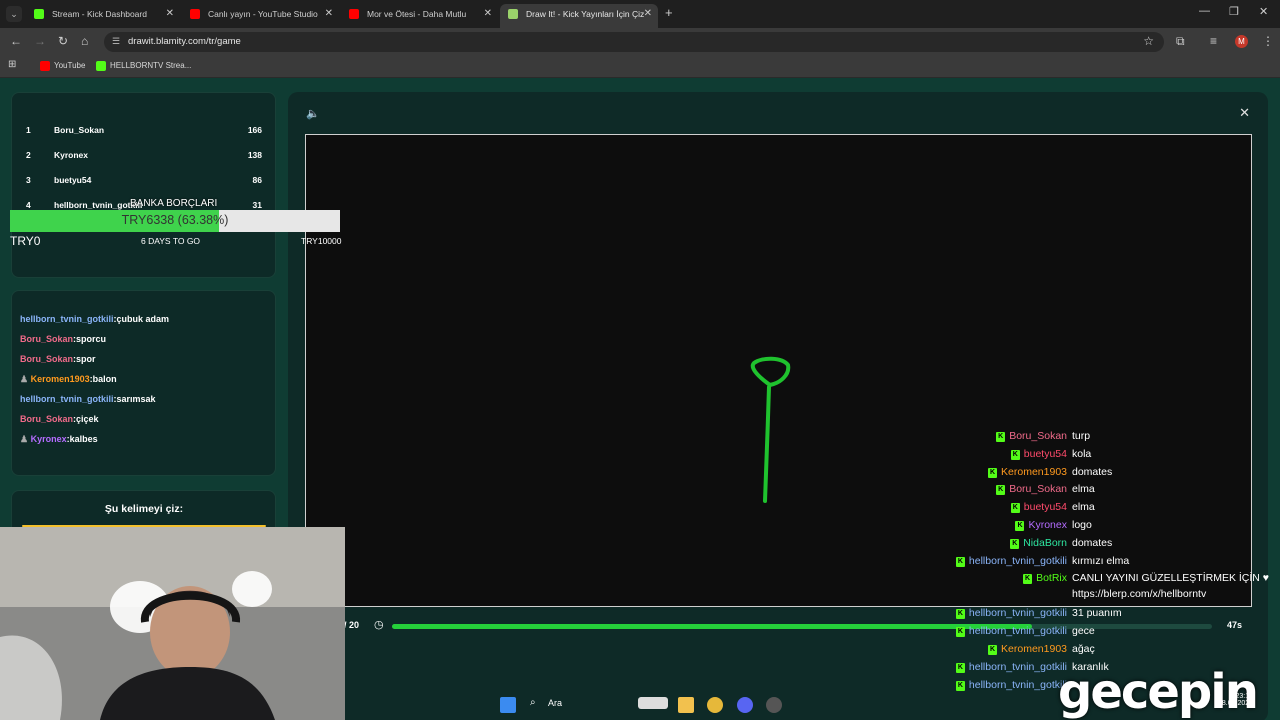 The height and width of the screenshot is (720, 1280). I want to click on chrome-icon, so click(715, 705).